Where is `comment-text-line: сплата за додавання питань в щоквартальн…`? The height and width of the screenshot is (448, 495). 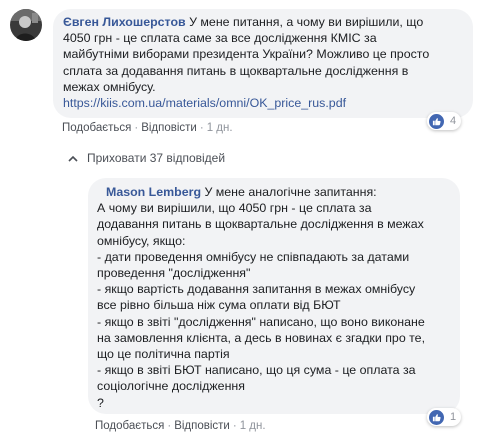
comment-text-line: сплата за додавання питань в щоквартальн… is located at coordinates (236, 70).